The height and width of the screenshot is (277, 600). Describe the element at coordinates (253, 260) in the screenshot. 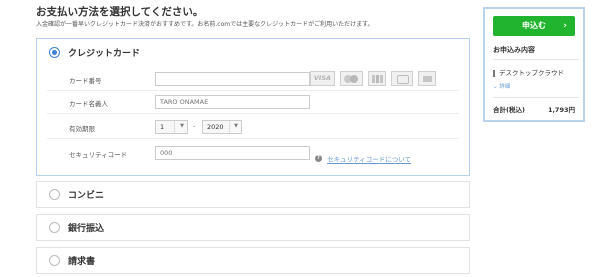

I see `option-invoice: 請求書` at that location.